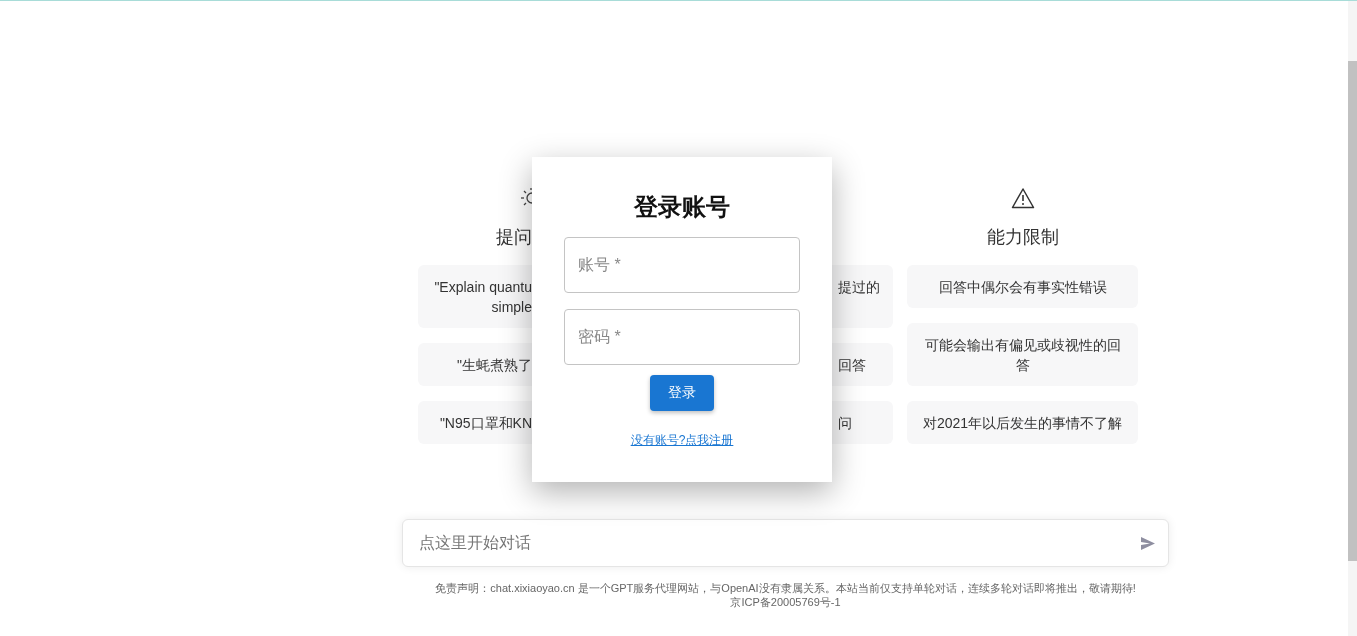 This screenshot has height=636, width=1357. Describe the element at coordinates (1022, 237) in the screenshot. I see `column-heading: 能力限制` at that location.